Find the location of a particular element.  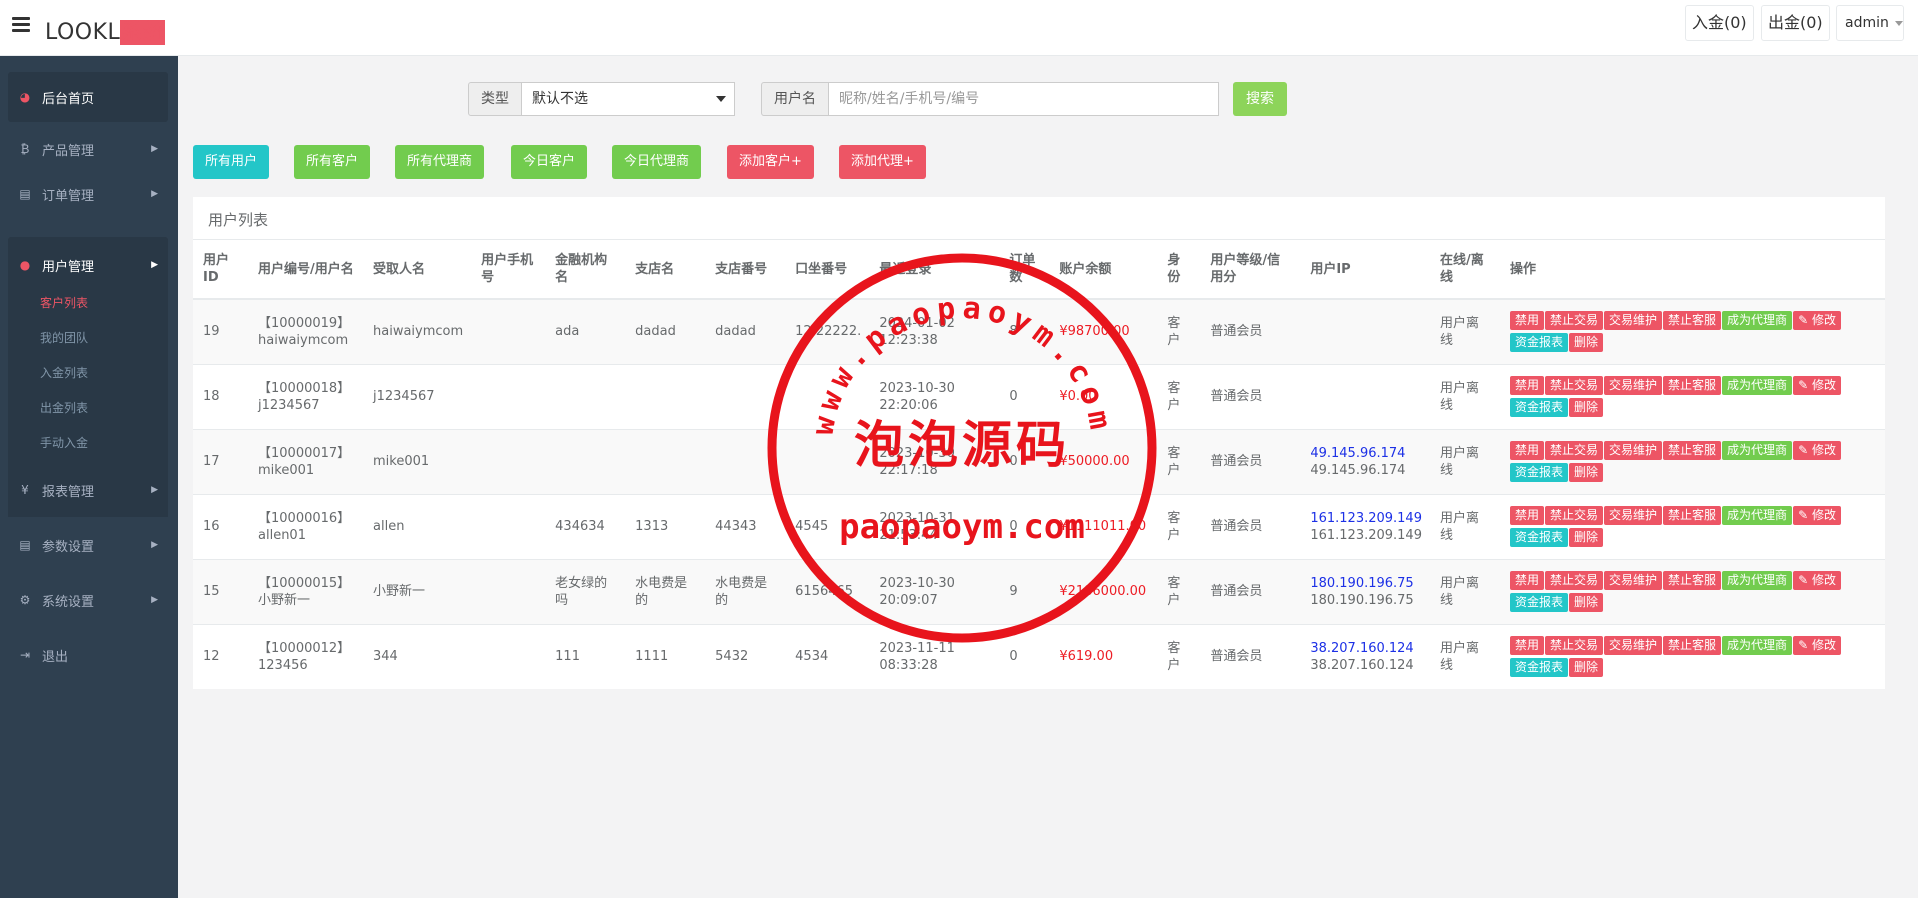

table-cell: ¥619.00 is located at coordinates (1103, 656).